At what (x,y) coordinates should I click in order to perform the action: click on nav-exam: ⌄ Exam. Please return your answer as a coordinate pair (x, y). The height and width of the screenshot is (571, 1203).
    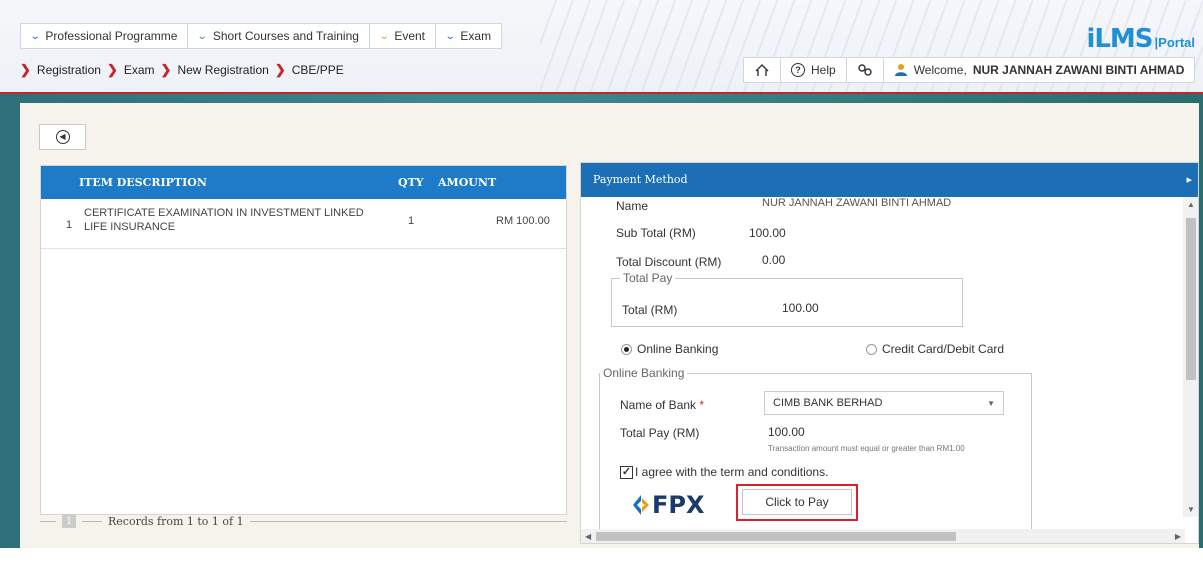
    Looking at the image, I should click on (469, 36).